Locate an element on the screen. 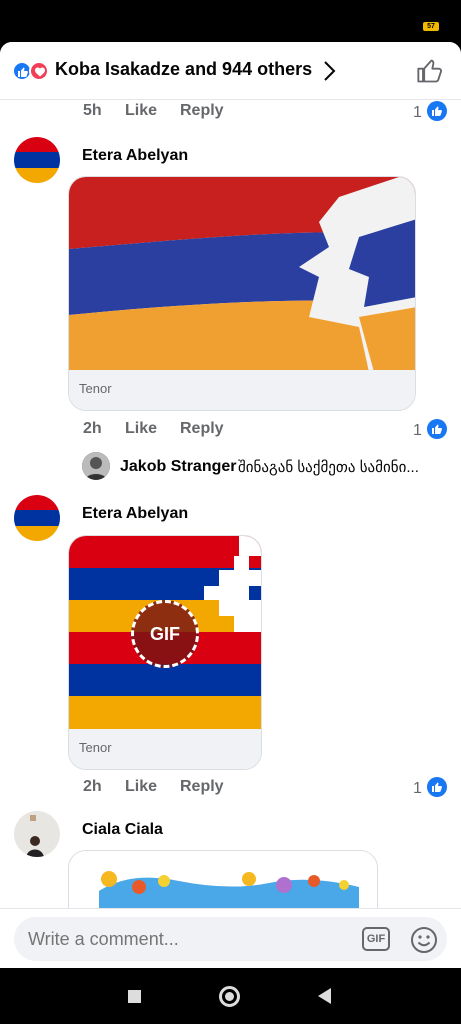 The width and height of the screenshot is (461, 1024). system-nav-bar is located at coordinates (230, 996).